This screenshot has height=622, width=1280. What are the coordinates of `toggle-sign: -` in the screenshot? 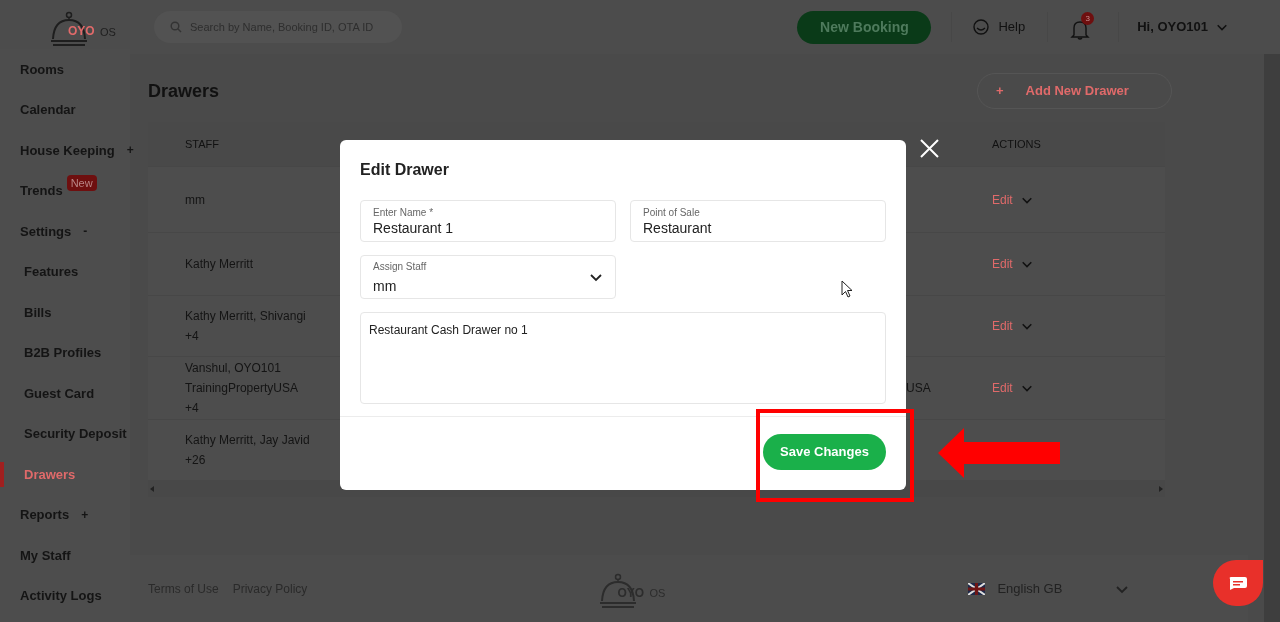 It's located at (85, 232).